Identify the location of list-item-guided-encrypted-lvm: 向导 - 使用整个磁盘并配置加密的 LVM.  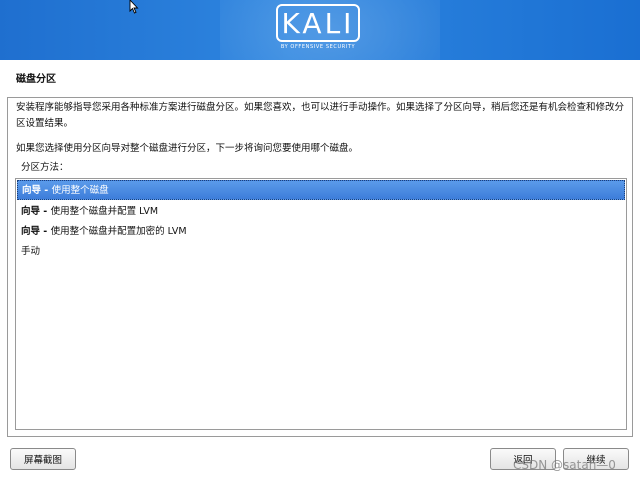
(321, 232).